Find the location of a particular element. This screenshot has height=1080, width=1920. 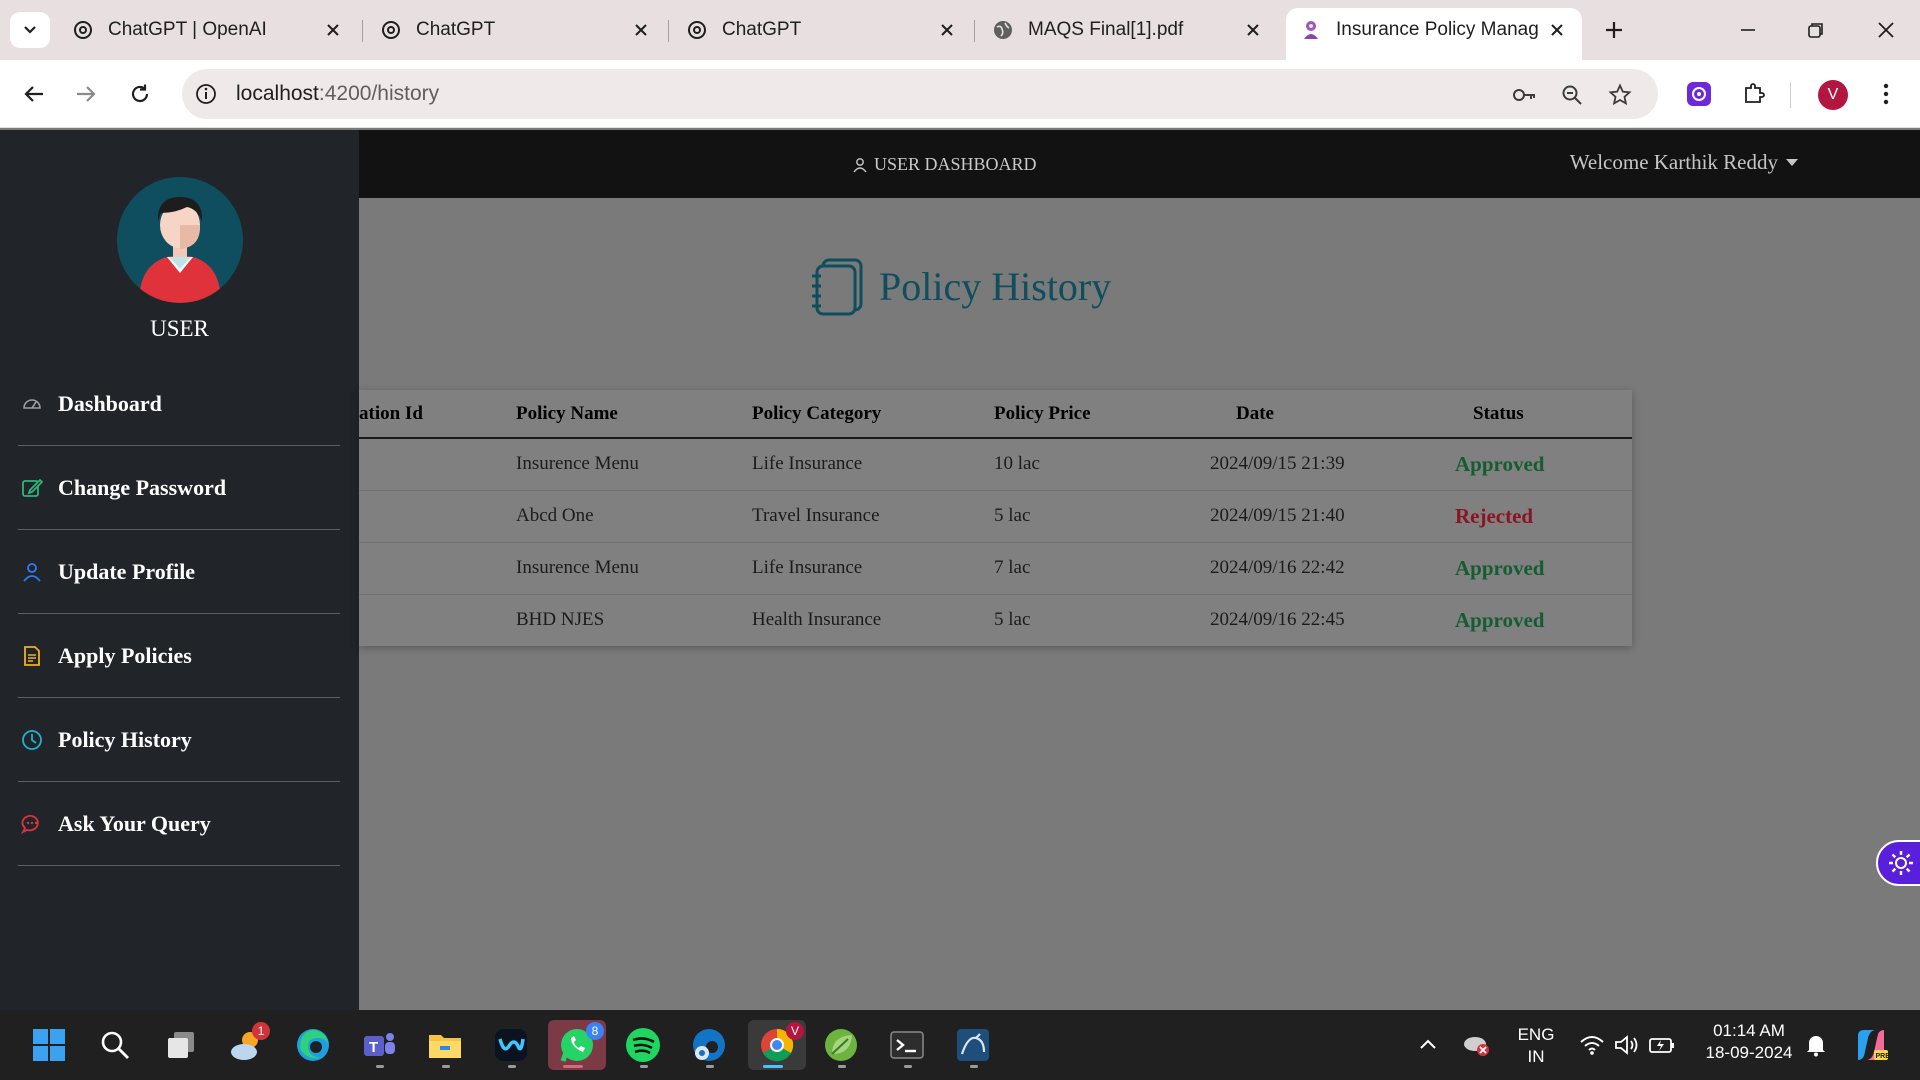

taskbar-file-explorer is located at coordinates (445, 1045).